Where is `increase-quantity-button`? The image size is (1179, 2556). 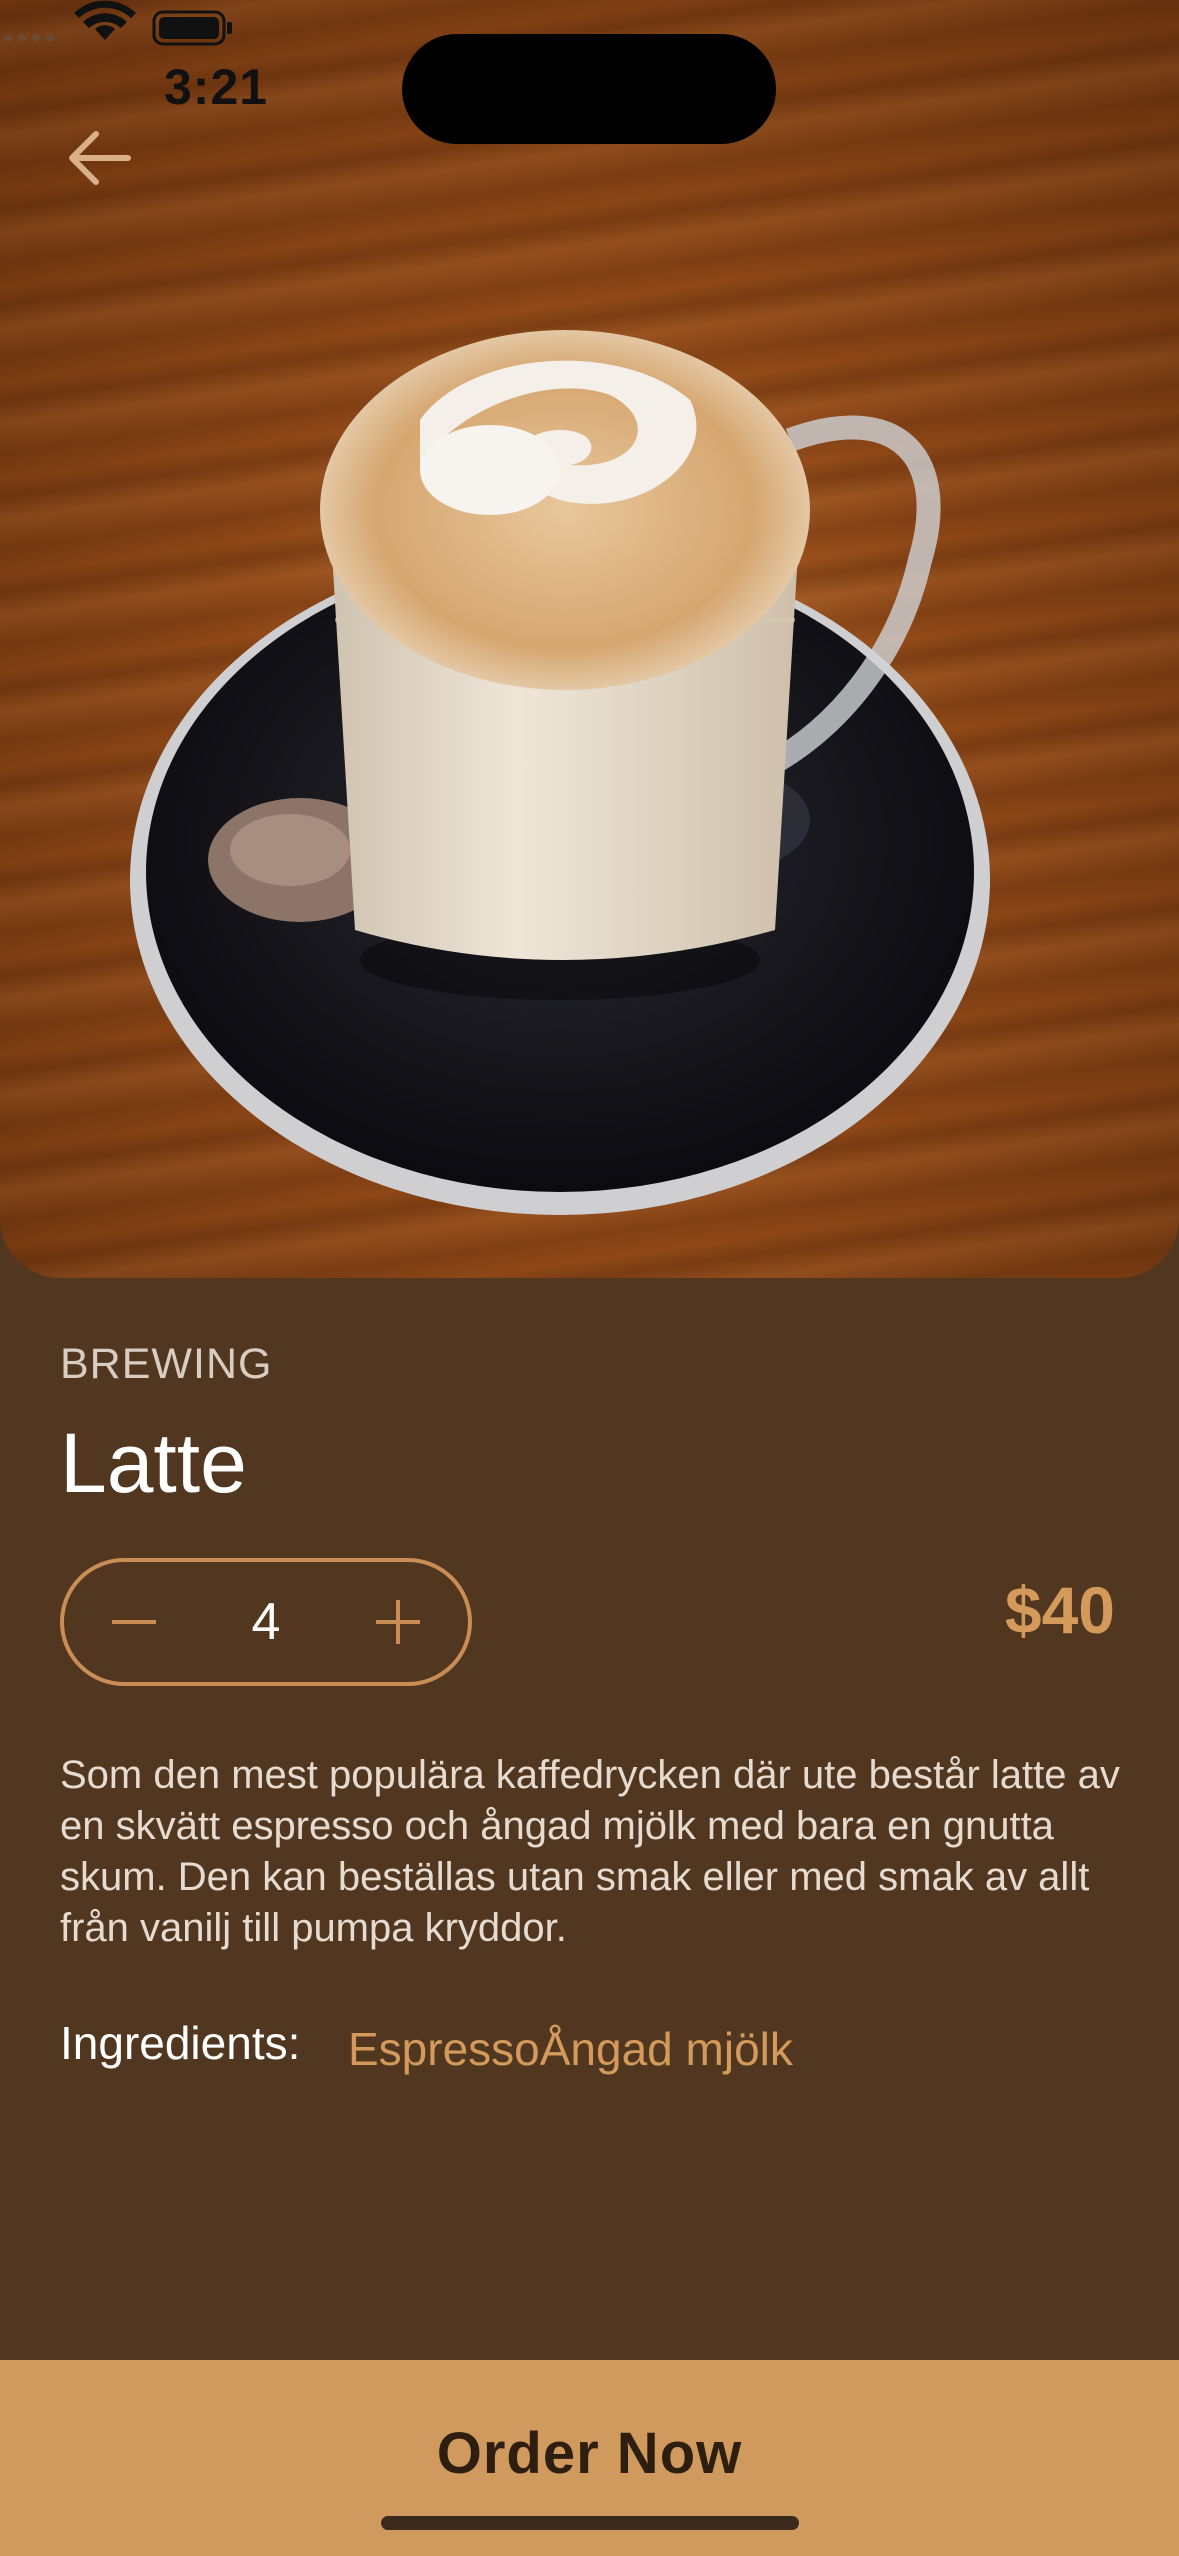 increase-quantity-button is located at coordinates (398, 1622).